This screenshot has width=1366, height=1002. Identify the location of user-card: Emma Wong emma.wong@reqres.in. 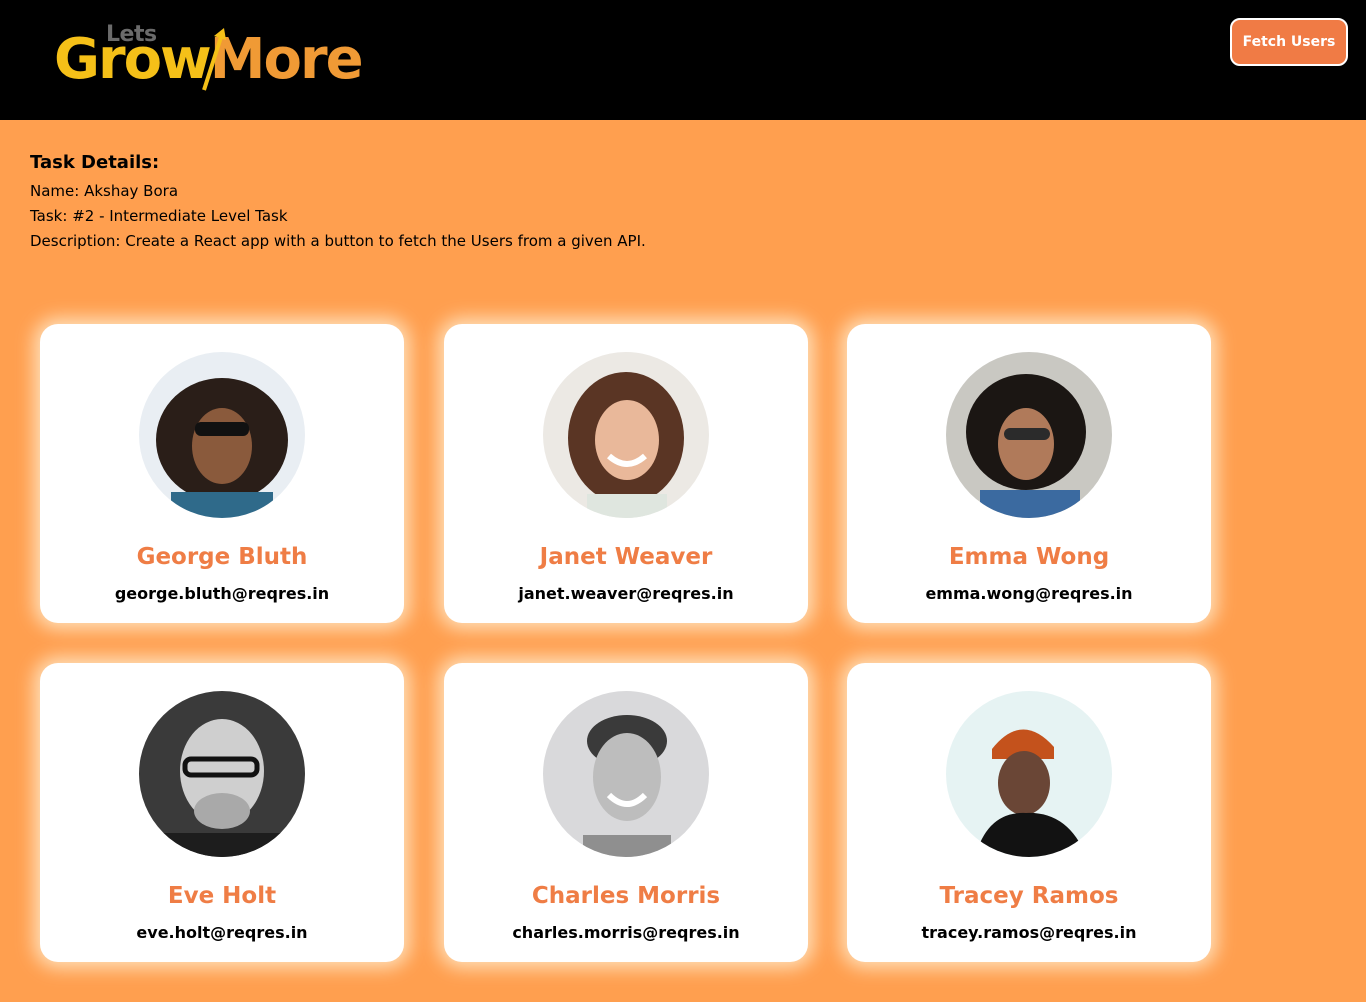
(1029, 473).